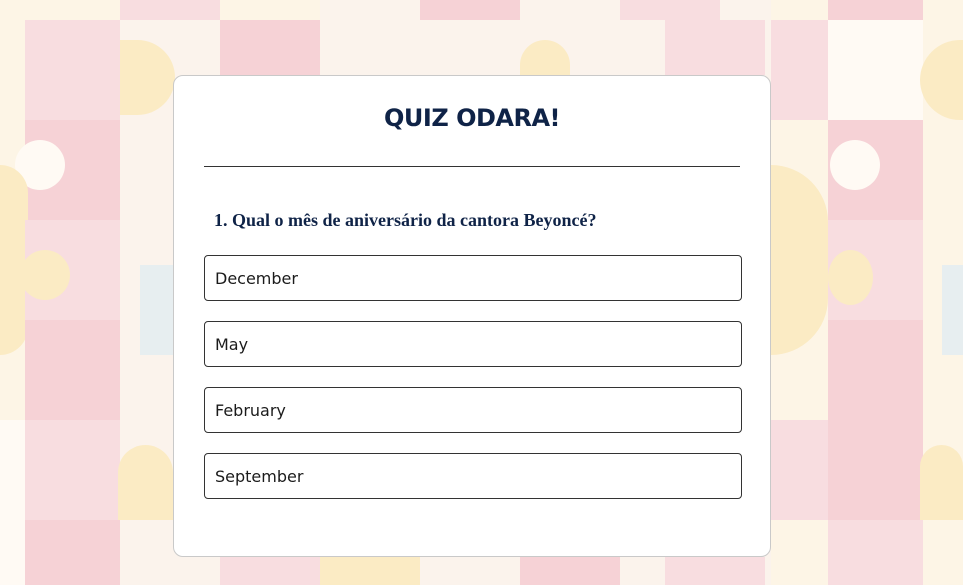 The width and height of the screenshot is (963, 585). I want to click on answer-option-may: May, so click(473, 344).